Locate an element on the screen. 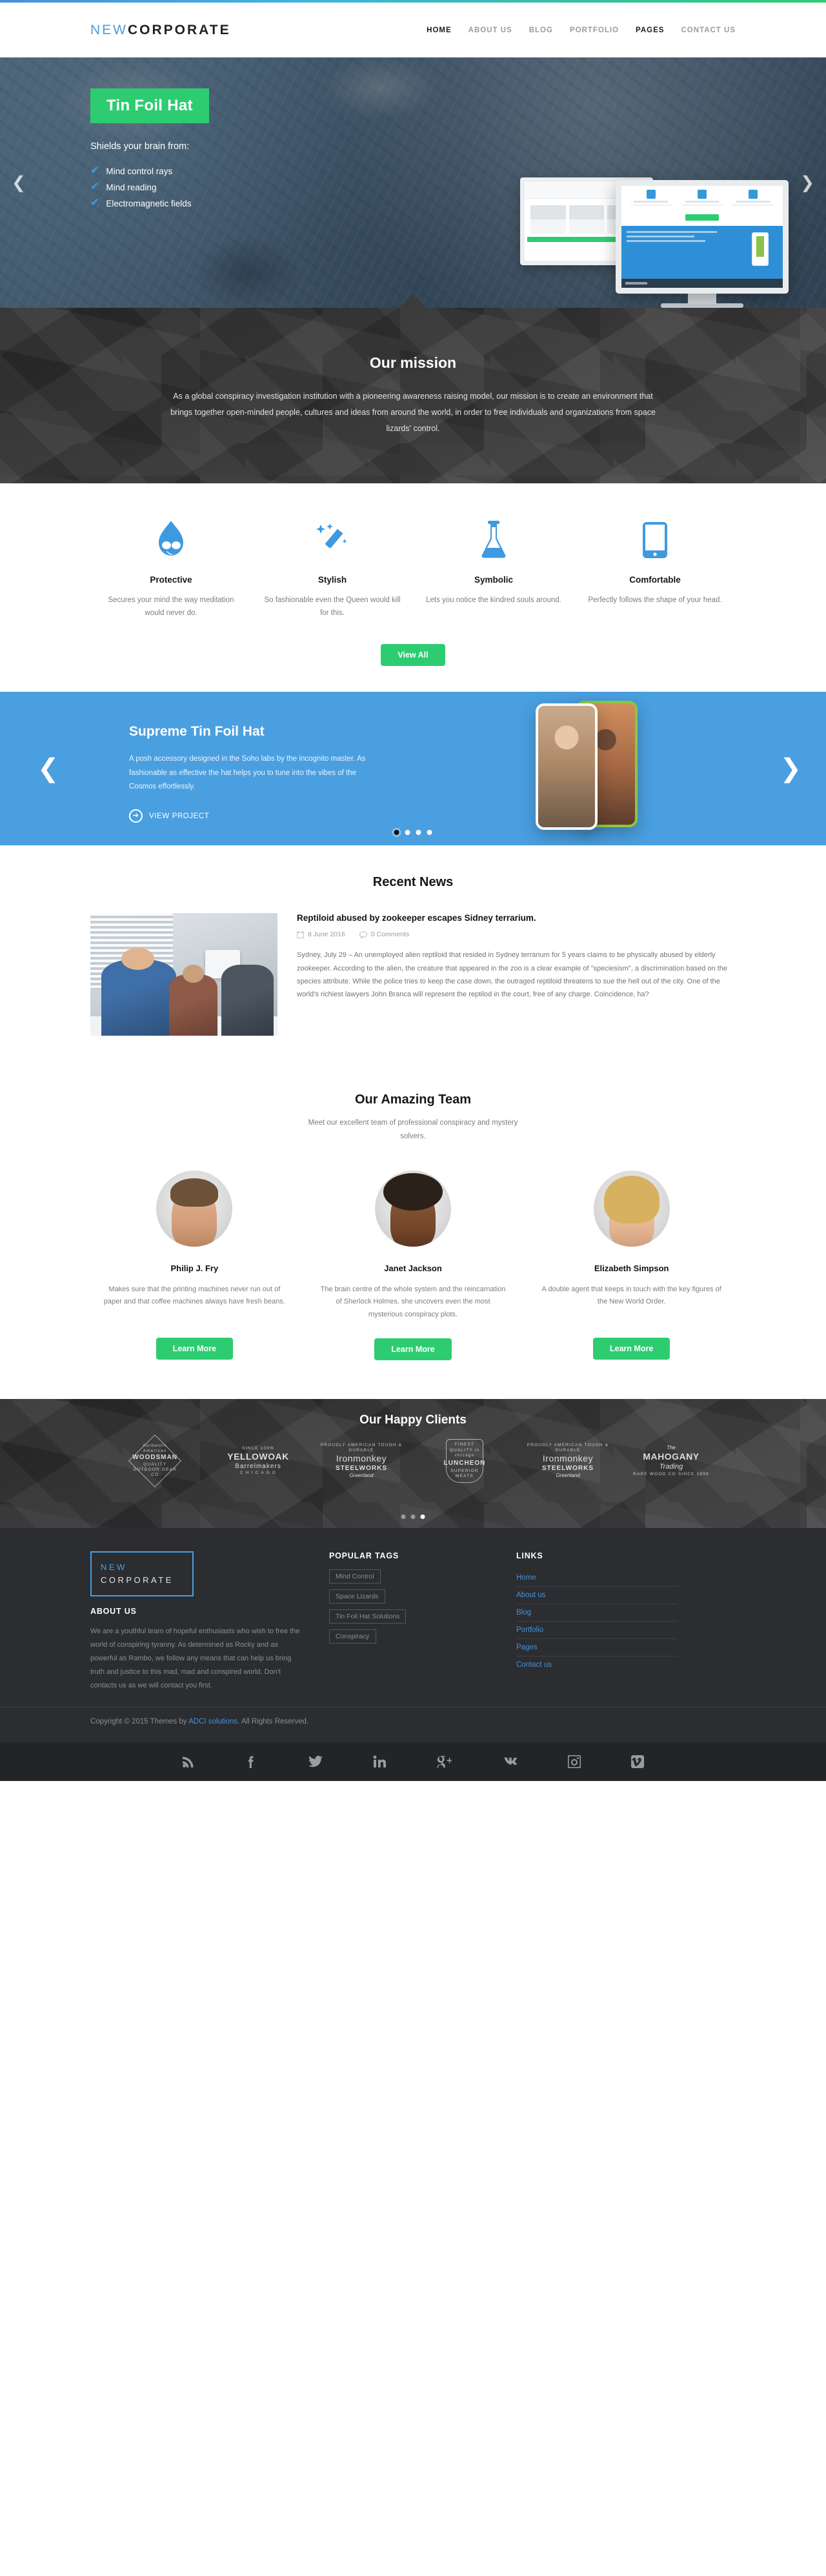  clients-pagination-dots is located at coordinates (413, 1517).